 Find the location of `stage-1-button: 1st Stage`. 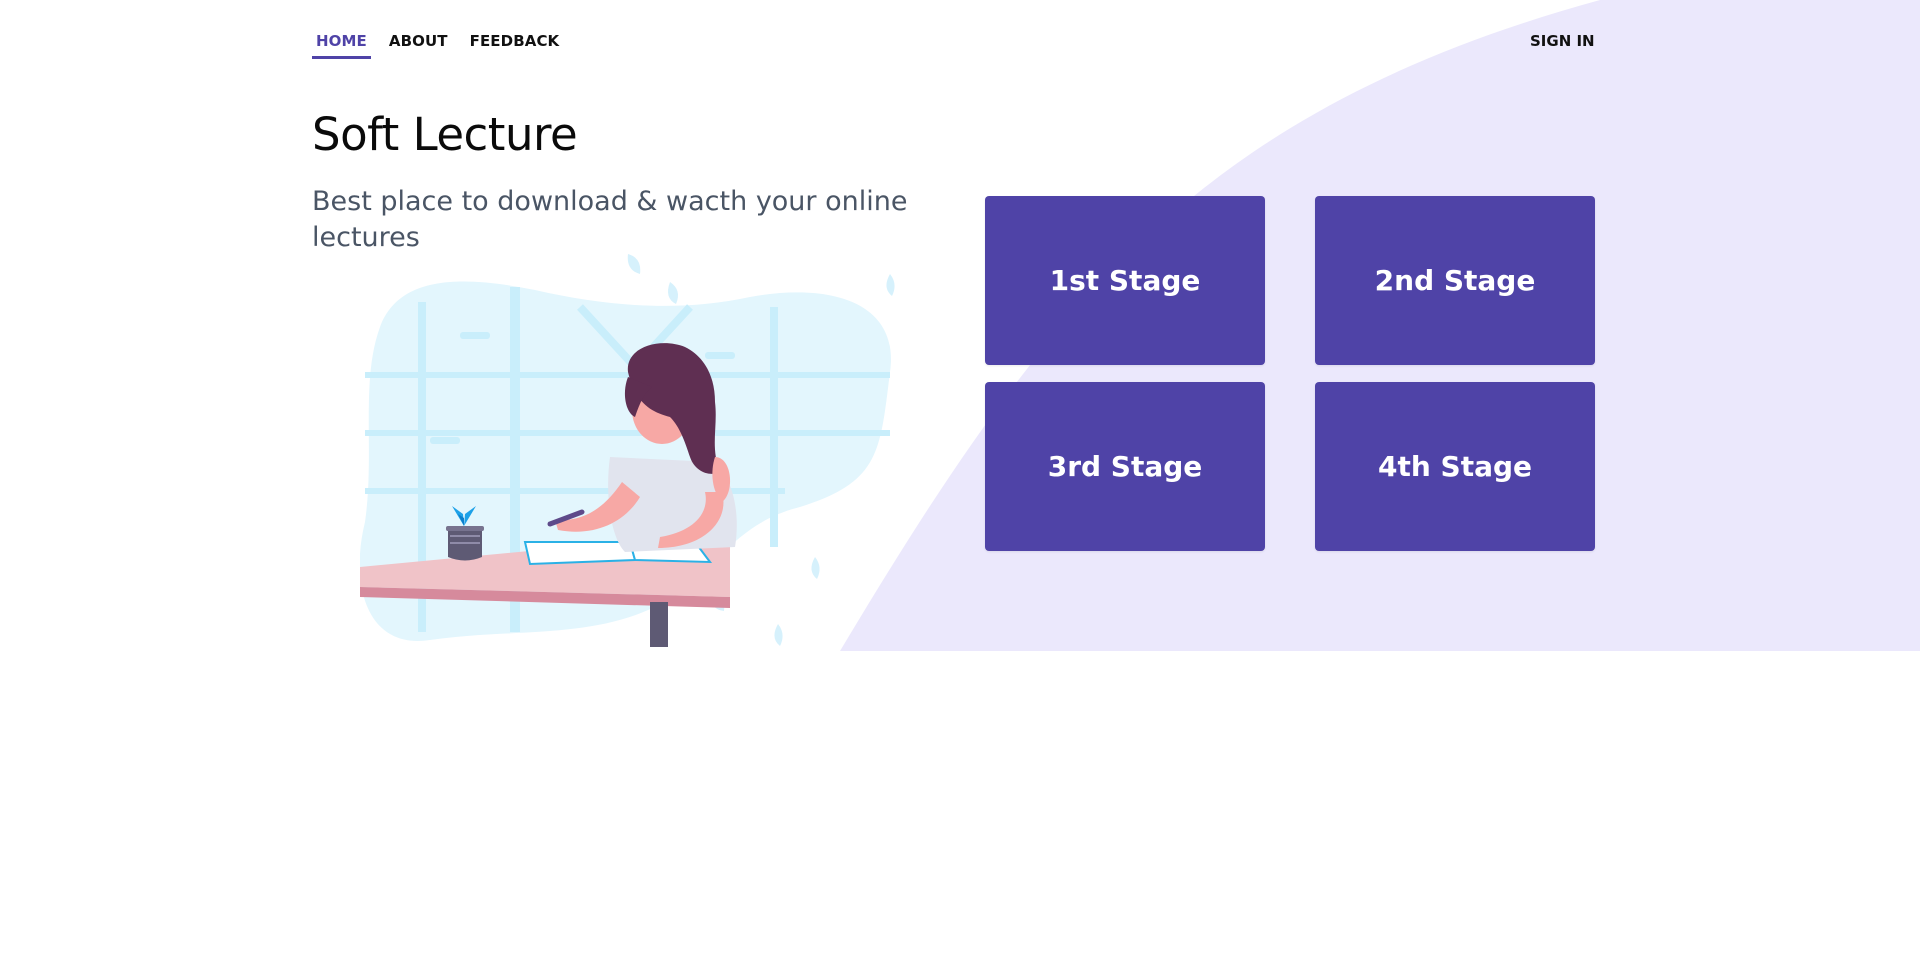

stage-1-button: 1st Stage is located at coordinates (1125, 280).